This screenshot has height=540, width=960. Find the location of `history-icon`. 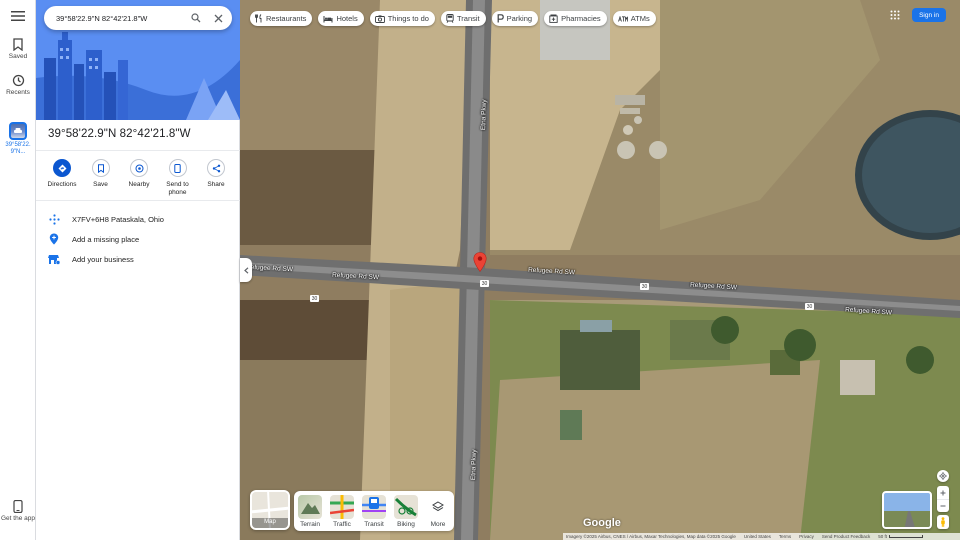

history-icon is located at coordinates (18, 80).